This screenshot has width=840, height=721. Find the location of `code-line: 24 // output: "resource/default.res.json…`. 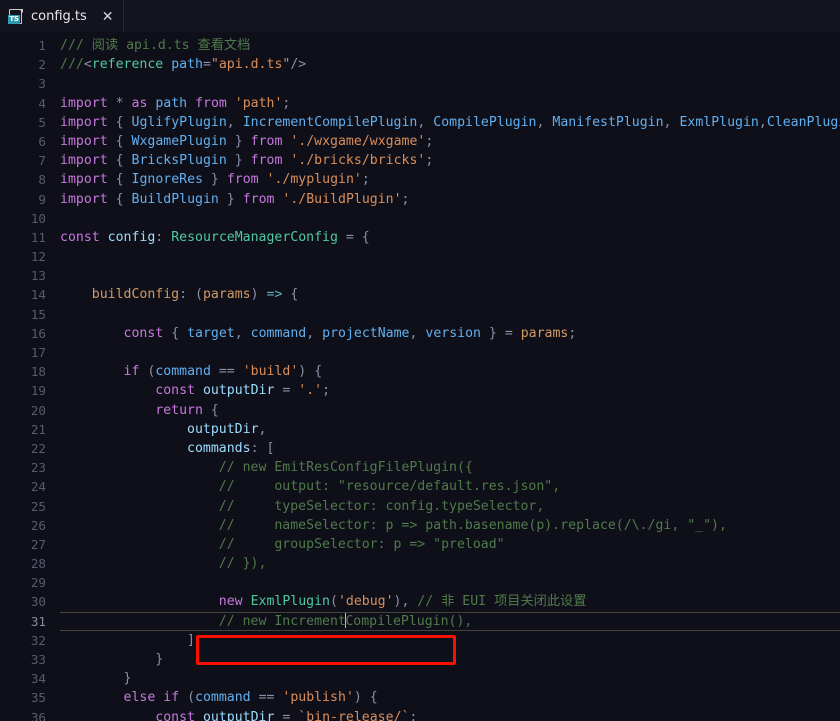

code-line: 24 // output: "resource/default.res.json… is located at coordinates (420, 486).